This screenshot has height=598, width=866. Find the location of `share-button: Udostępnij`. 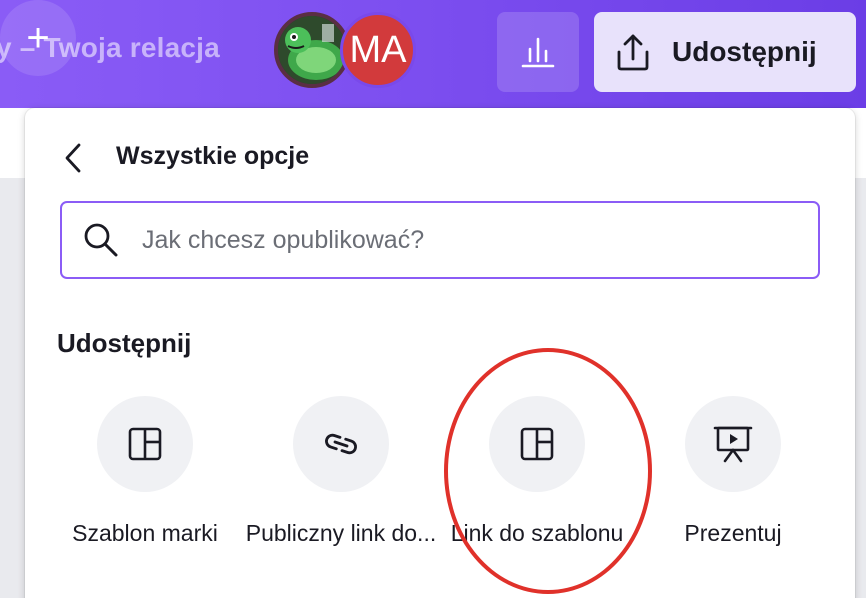

share-button: Udostępnij is located at coordinates (725, 52).